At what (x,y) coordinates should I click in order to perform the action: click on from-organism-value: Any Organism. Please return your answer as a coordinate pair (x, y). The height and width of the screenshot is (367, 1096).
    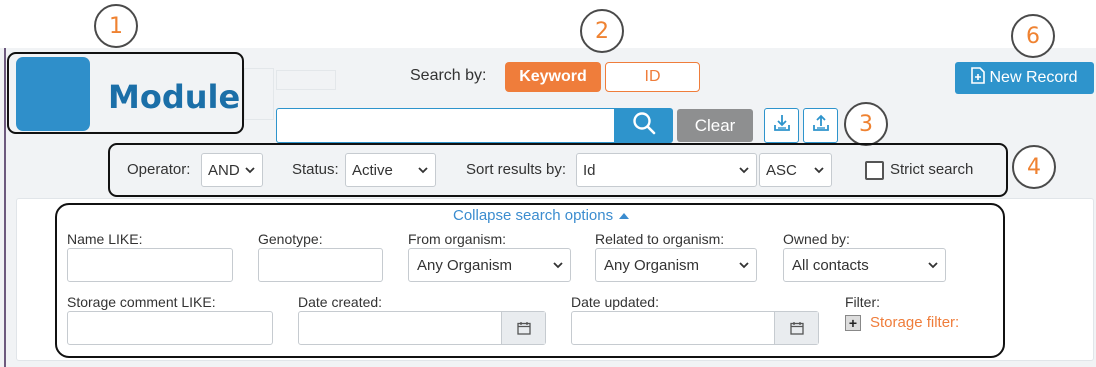
    Looking at the image, I should click on (465, 265).